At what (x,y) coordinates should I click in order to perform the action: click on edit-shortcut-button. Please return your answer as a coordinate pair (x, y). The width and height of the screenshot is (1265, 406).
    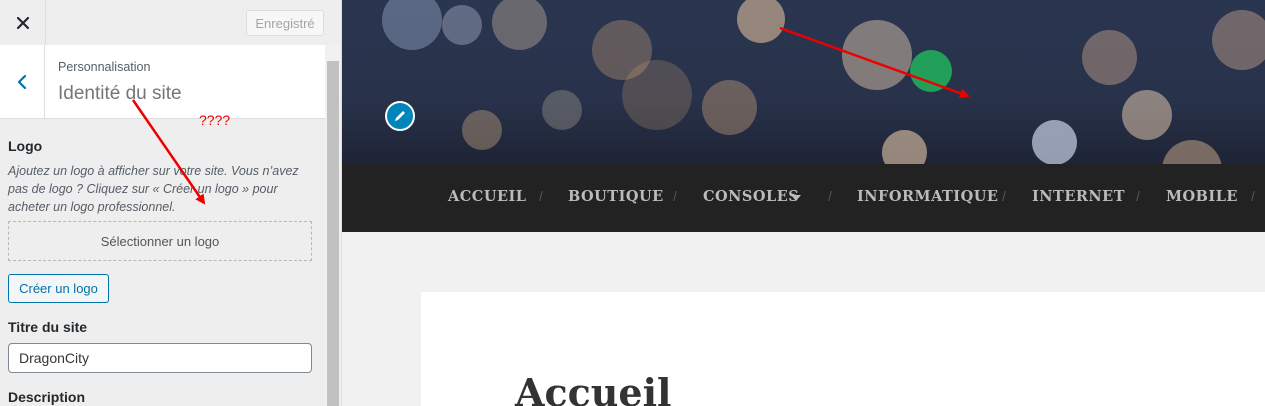
    Looking at the image, I should click on (400, 116).